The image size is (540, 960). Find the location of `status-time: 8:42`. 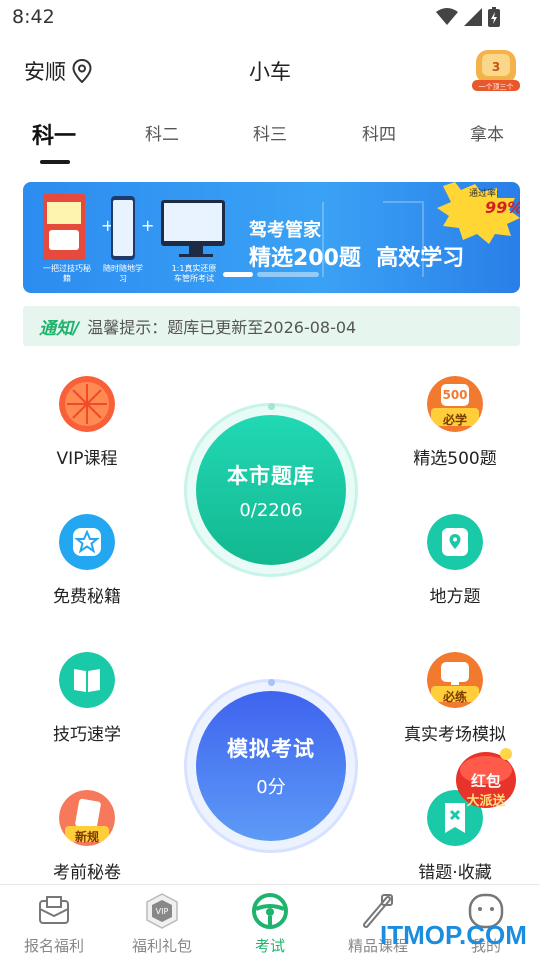

status-time: 8:42 is located at coordinates (33, 17).